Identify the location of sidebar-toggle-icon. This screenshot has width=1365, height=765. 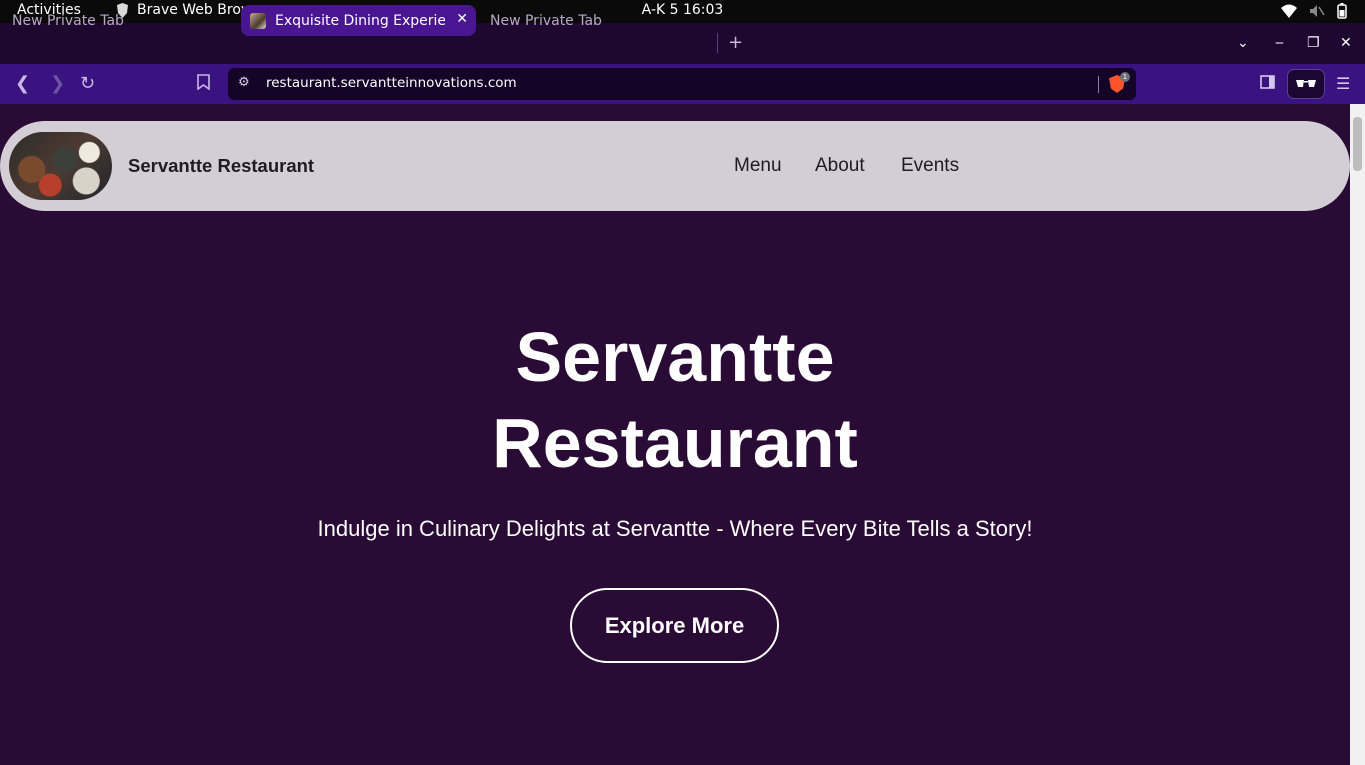
(1267, 84).